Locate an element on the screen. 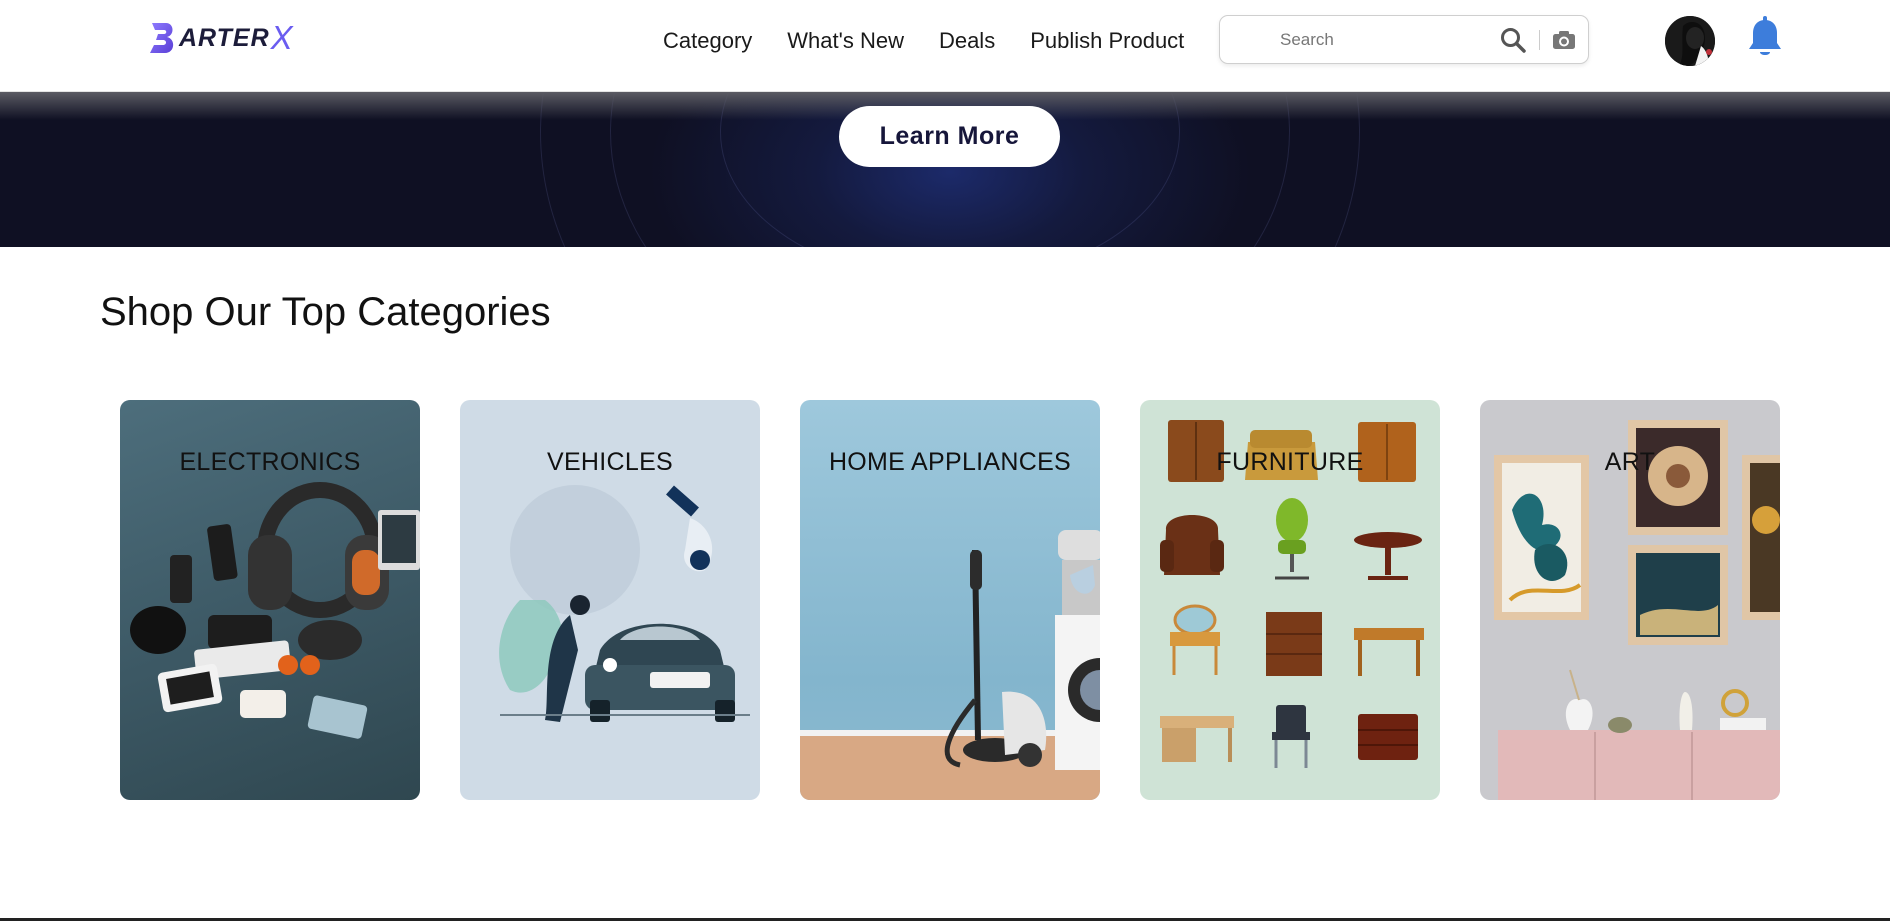 This screenshot has height=921, width=1890. category-card-furniture: FURNITURE is located at coordinates (1290, 600).